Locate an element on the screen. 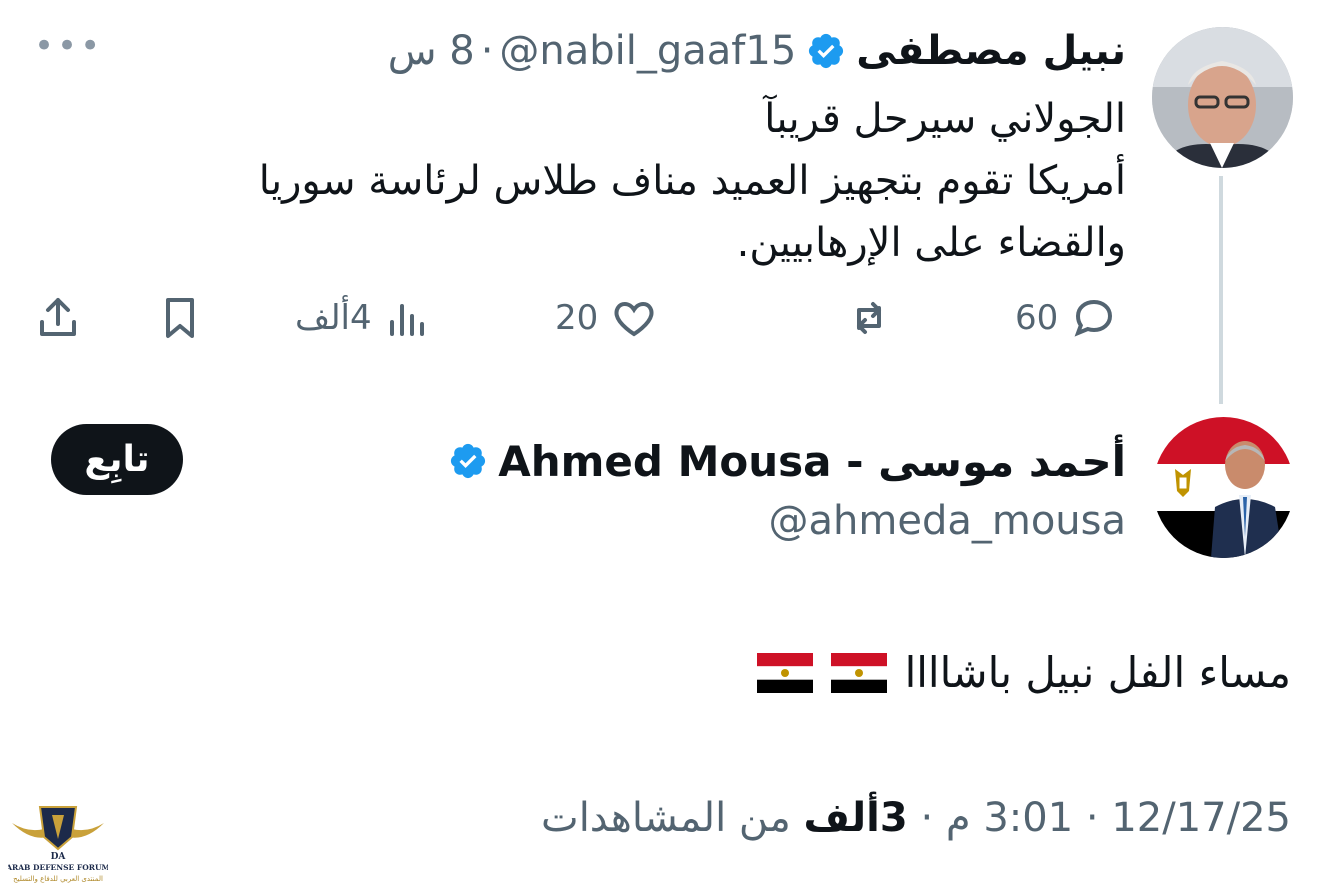  reply-button: 60 is located at coordinates (1066, 318).